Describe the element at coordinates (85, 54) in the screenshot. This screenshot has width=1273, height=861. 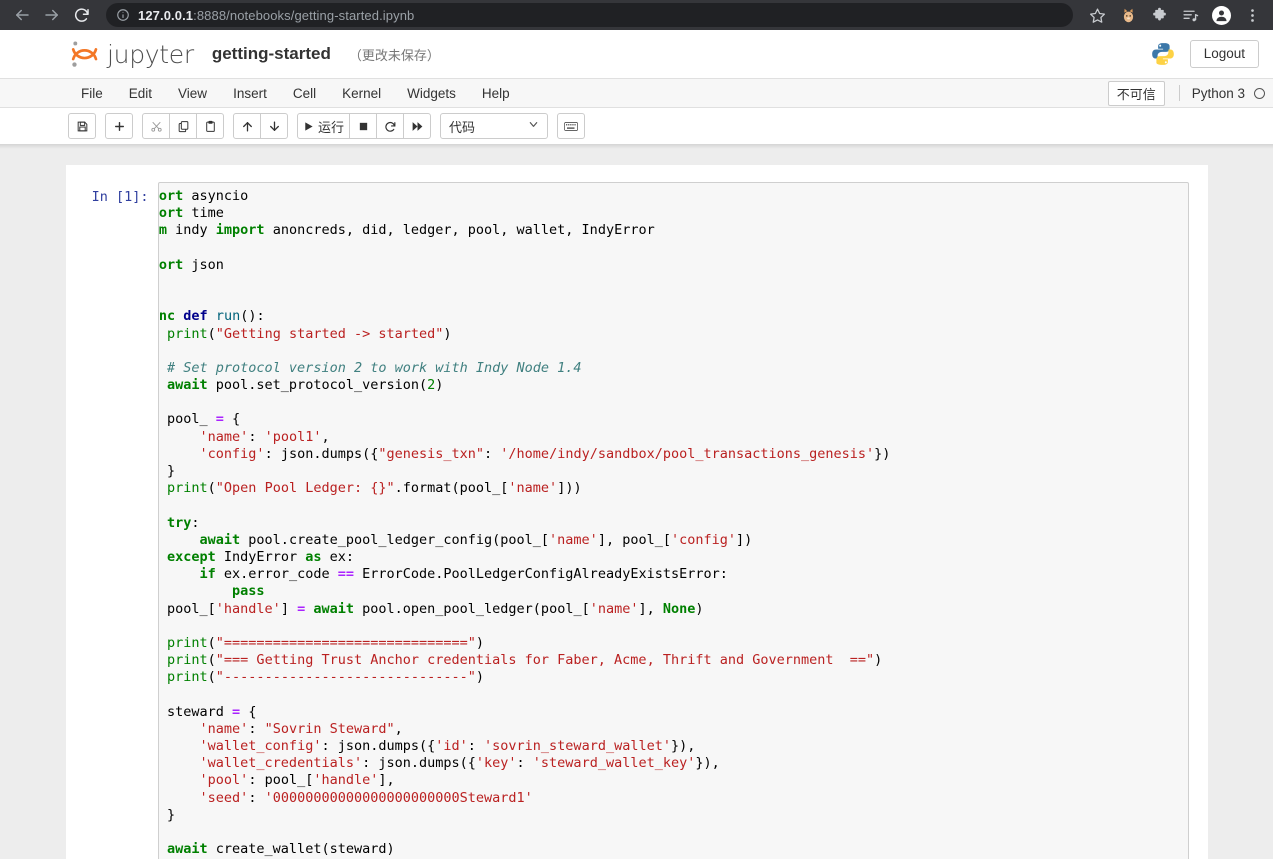
I see `jupyter-logo-icon` at that location.